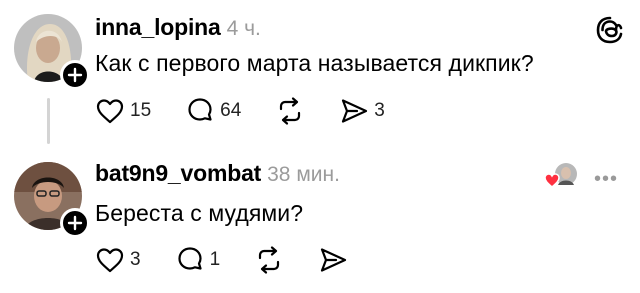 The height and width of the screenshot is (293, 640). I want to click on like-count: 3, so click(135, 259).